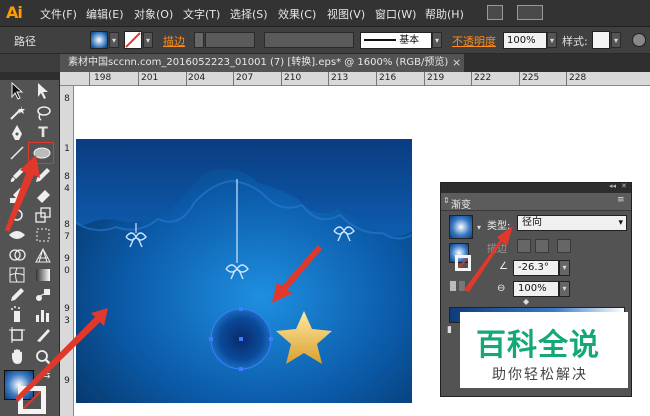 The image size is (650, 416). Describe the element at coordinates (148, 40) in the screenshot. I see `stroke-dropdown-icon: ▾` at that location.